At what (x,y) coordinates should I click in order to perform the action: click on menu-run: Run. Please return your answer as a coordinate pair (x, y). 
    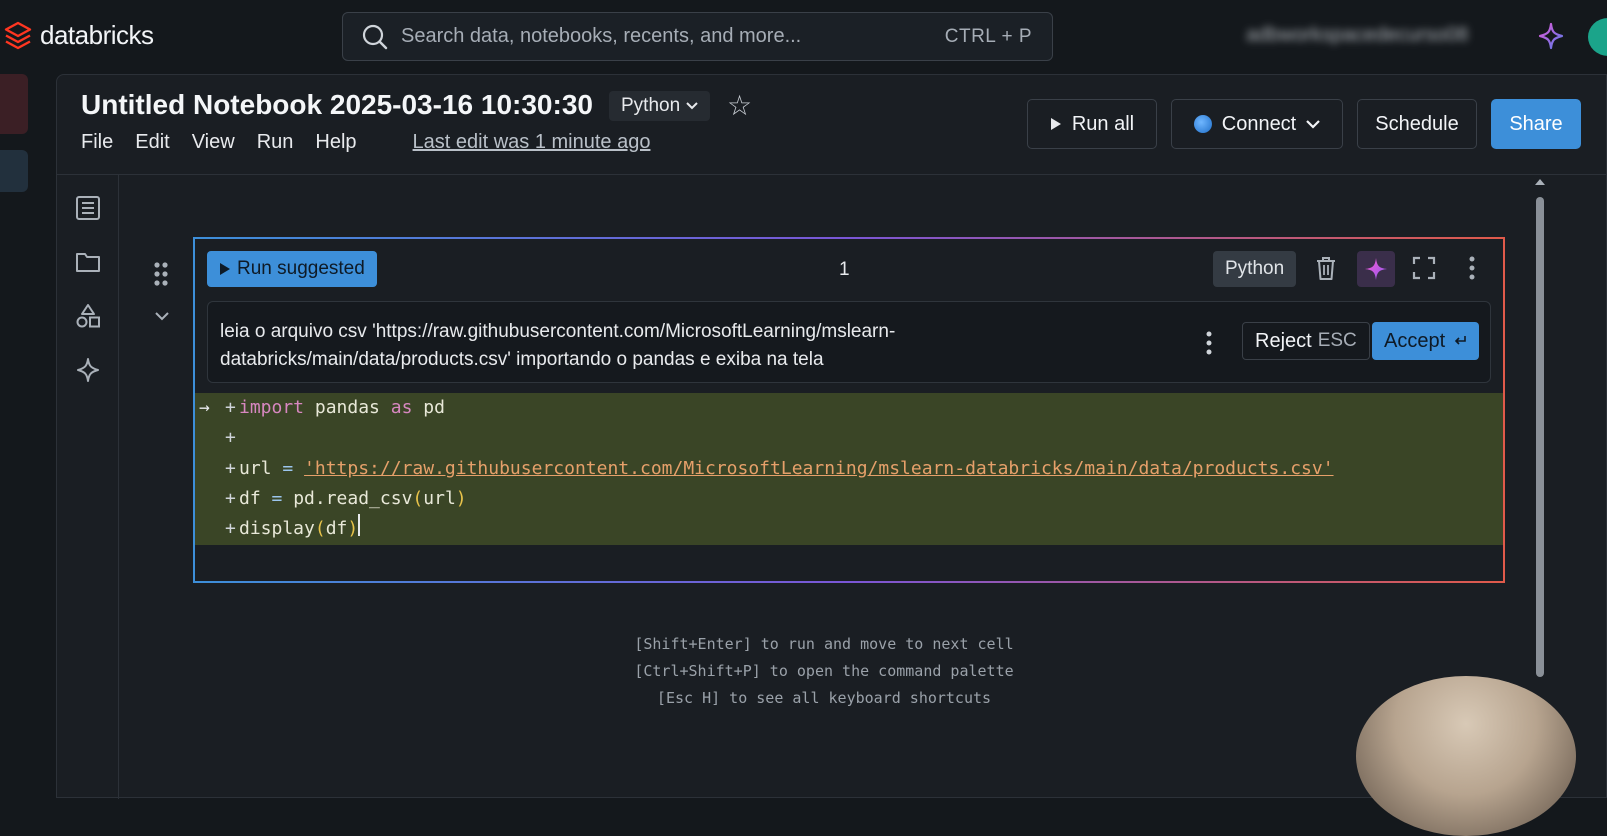
    Looking at the image, I should click on (275, 142).